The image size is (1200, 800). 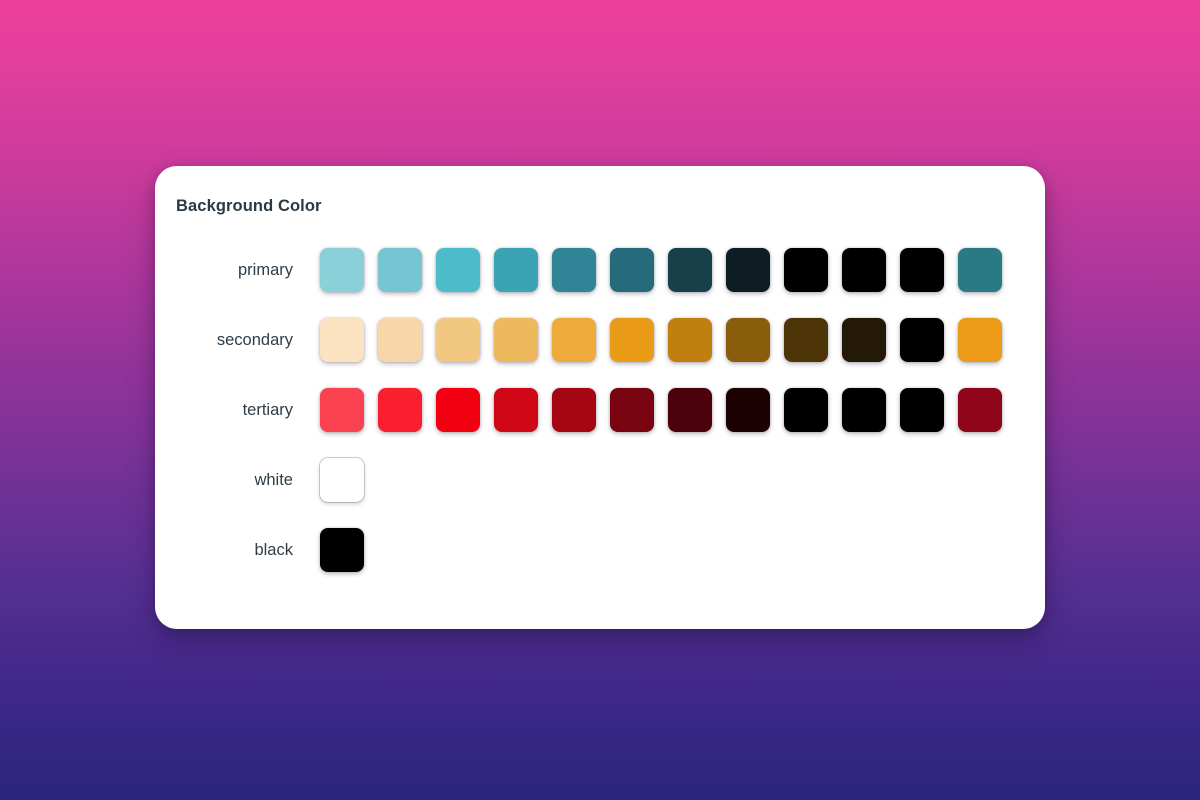 I want to click on palette-row-label: black, so click(x=273, y=550).